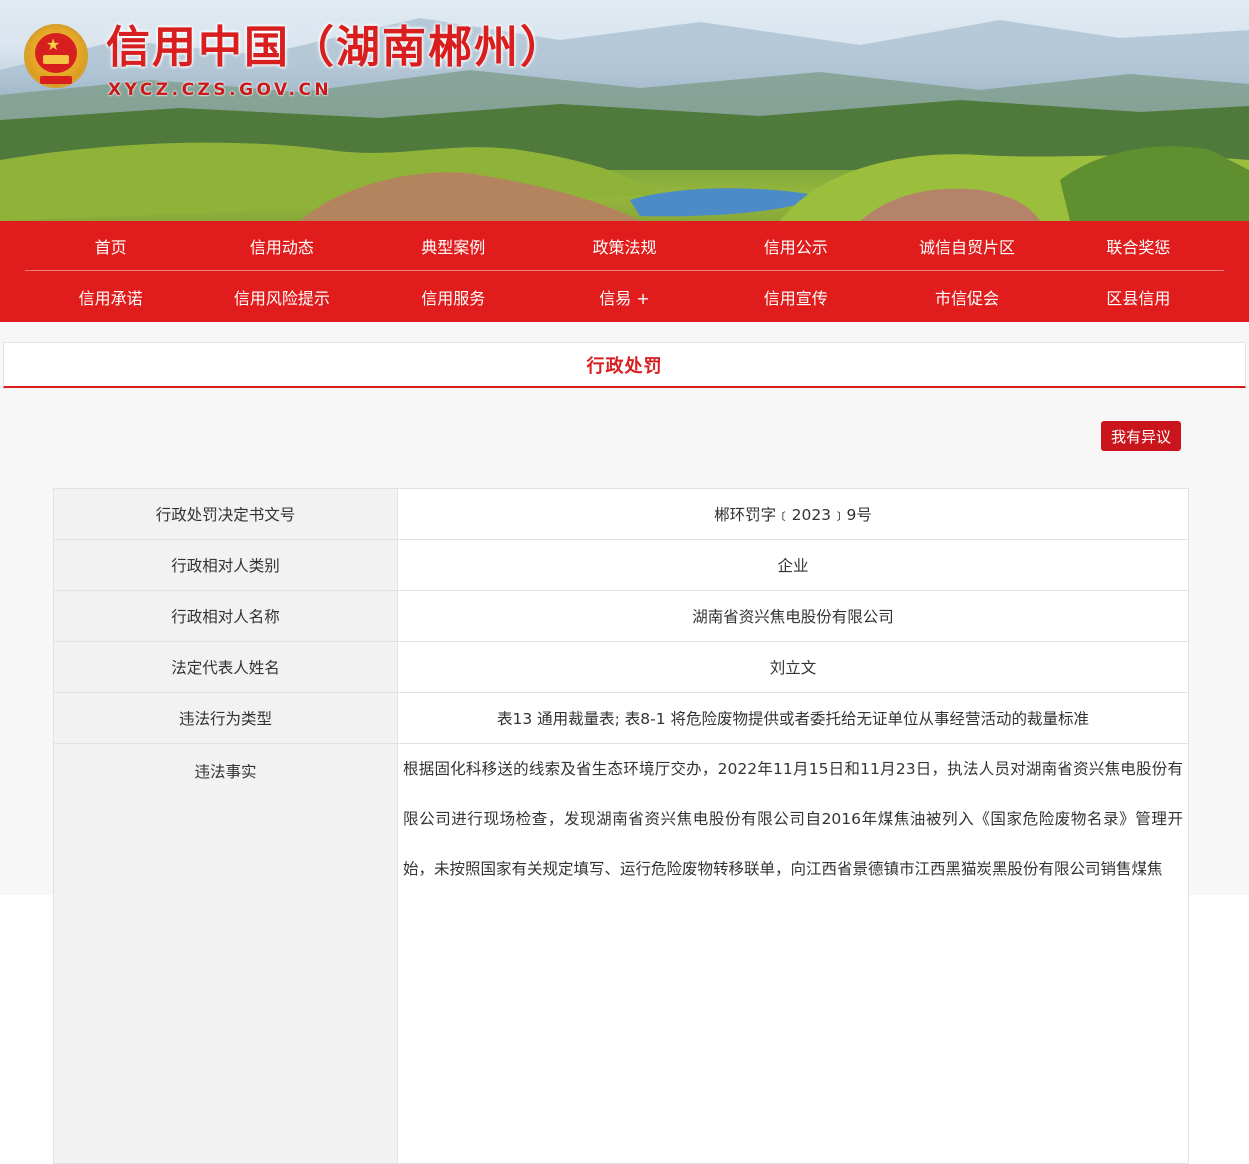 This screenshot has width=1249, height=1164. Describe the element at coordinates (225, 953) in the screenshot. I see `row-label-violation-facts: 违法事实` at that location.